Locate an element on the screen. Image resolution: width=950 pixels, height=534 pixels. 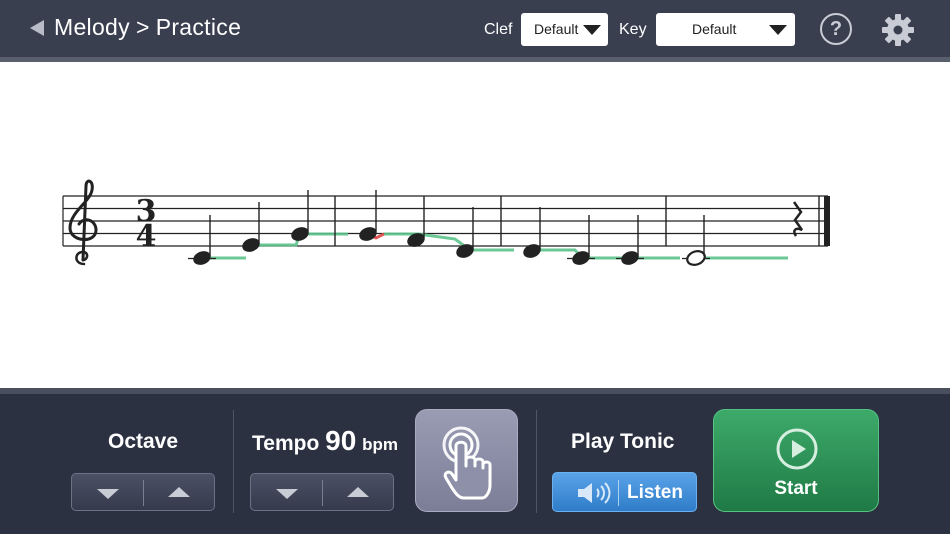
octave-down-button is located at coordinates (107, 492).